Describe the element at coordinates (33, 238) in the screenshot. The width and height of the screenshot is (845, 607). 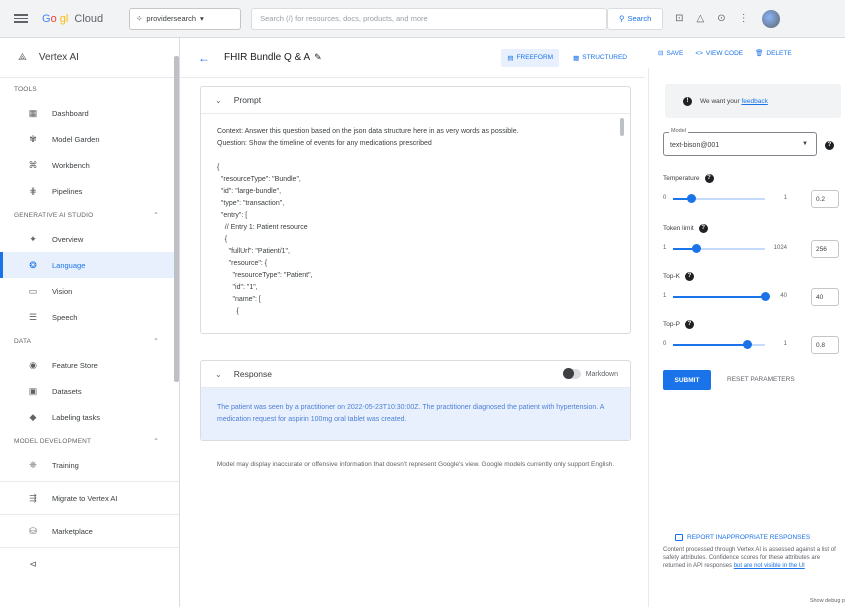
I see `overview-icon: ✦` at that location.